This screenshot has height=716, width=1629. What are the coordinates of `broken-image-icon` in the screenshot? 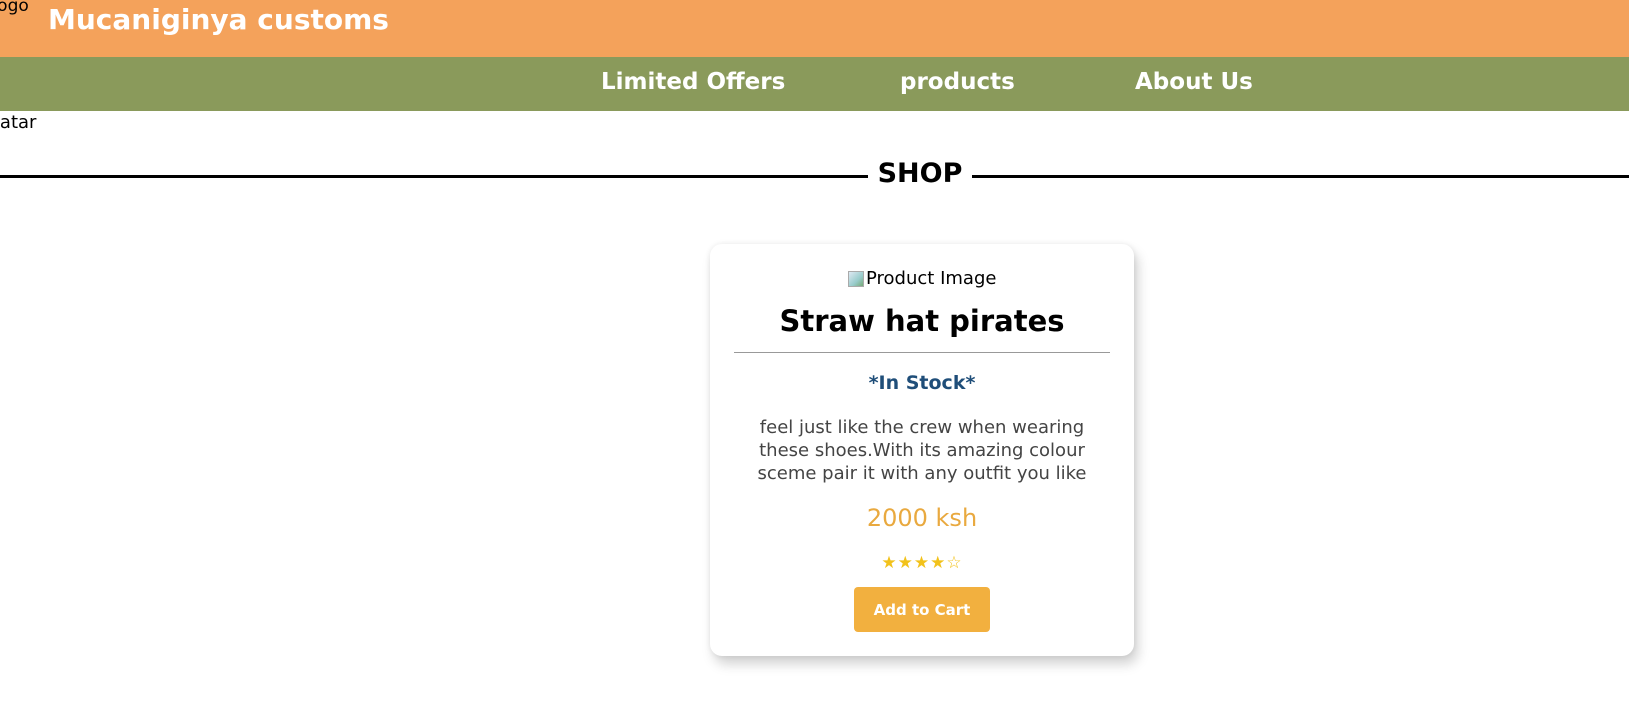 It's located at (856, 278).